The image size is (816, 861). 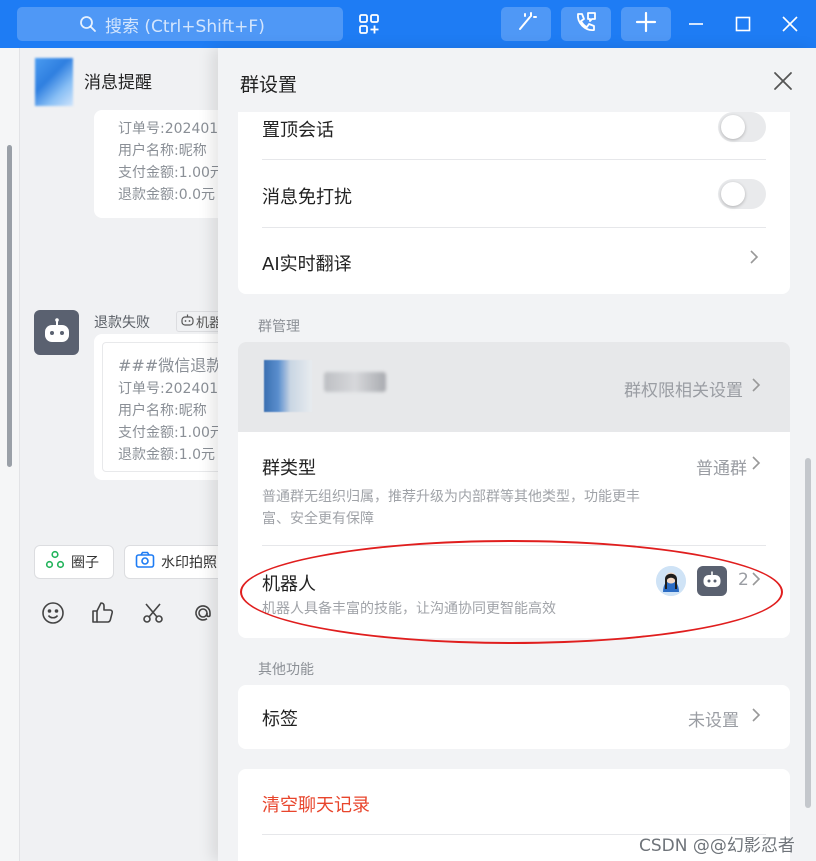 I want to click on group-mgmt-section-label: 群管理, so click(x=279, y=327).